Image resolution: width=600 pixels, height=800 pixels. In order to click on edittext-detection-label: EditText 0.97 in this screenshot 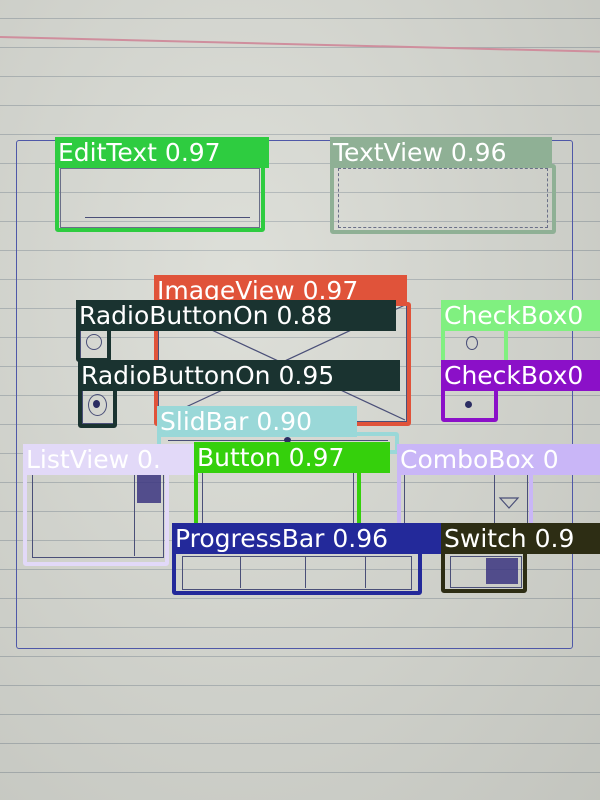, I will do `click(162, 152)`.